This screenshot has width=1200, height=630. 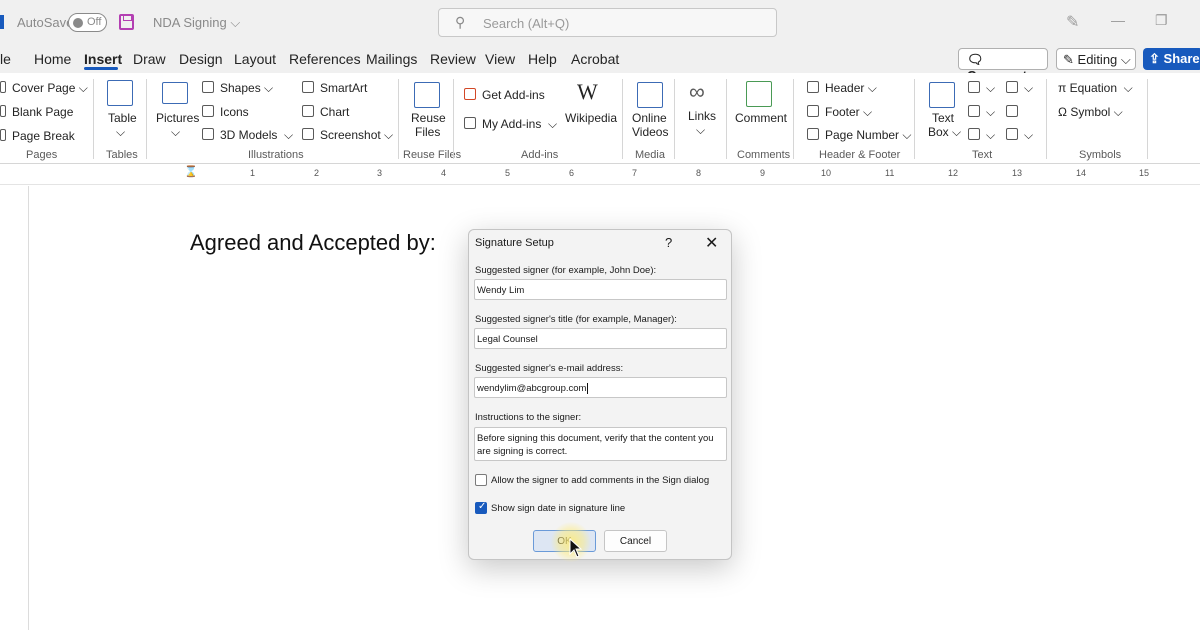 I want to click on blank-page-button: Blank Page, so click(x=36, y=112).